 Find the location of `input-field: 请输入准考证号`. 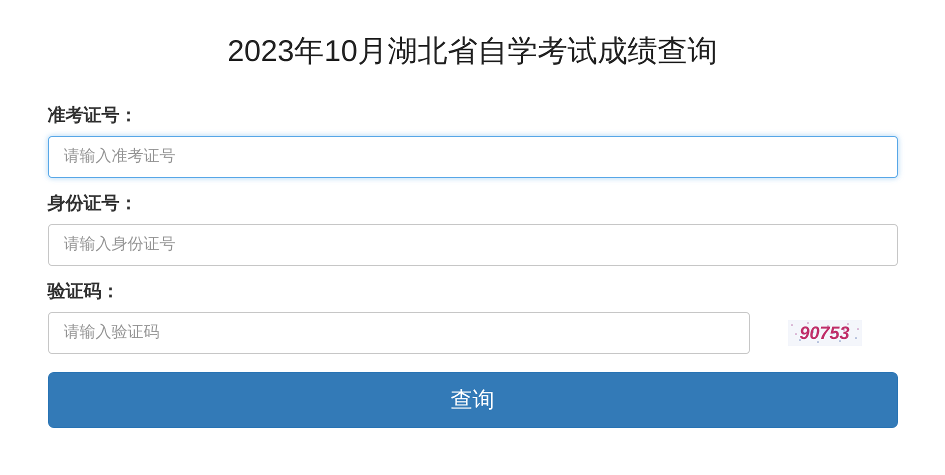

input-field: 请输入准考证号 is located at coordinates (473, 157).